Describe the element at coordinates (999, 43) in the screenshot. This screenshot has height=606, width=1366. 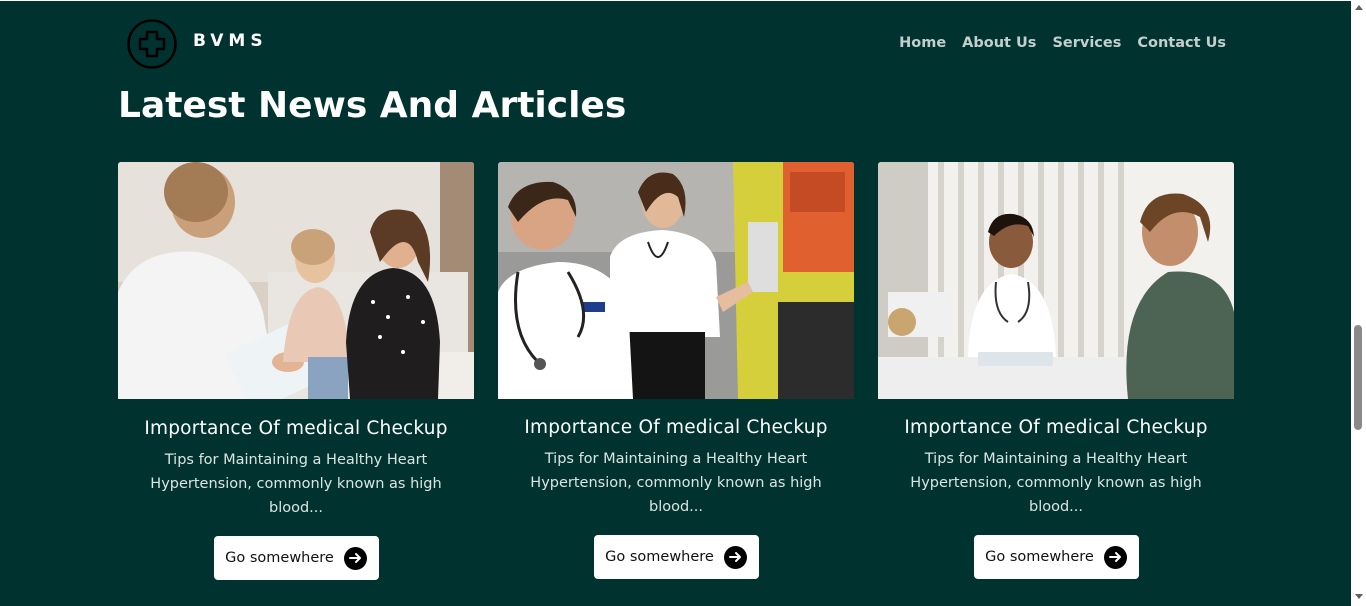
I see `nav-about-us: About Us` at that location.